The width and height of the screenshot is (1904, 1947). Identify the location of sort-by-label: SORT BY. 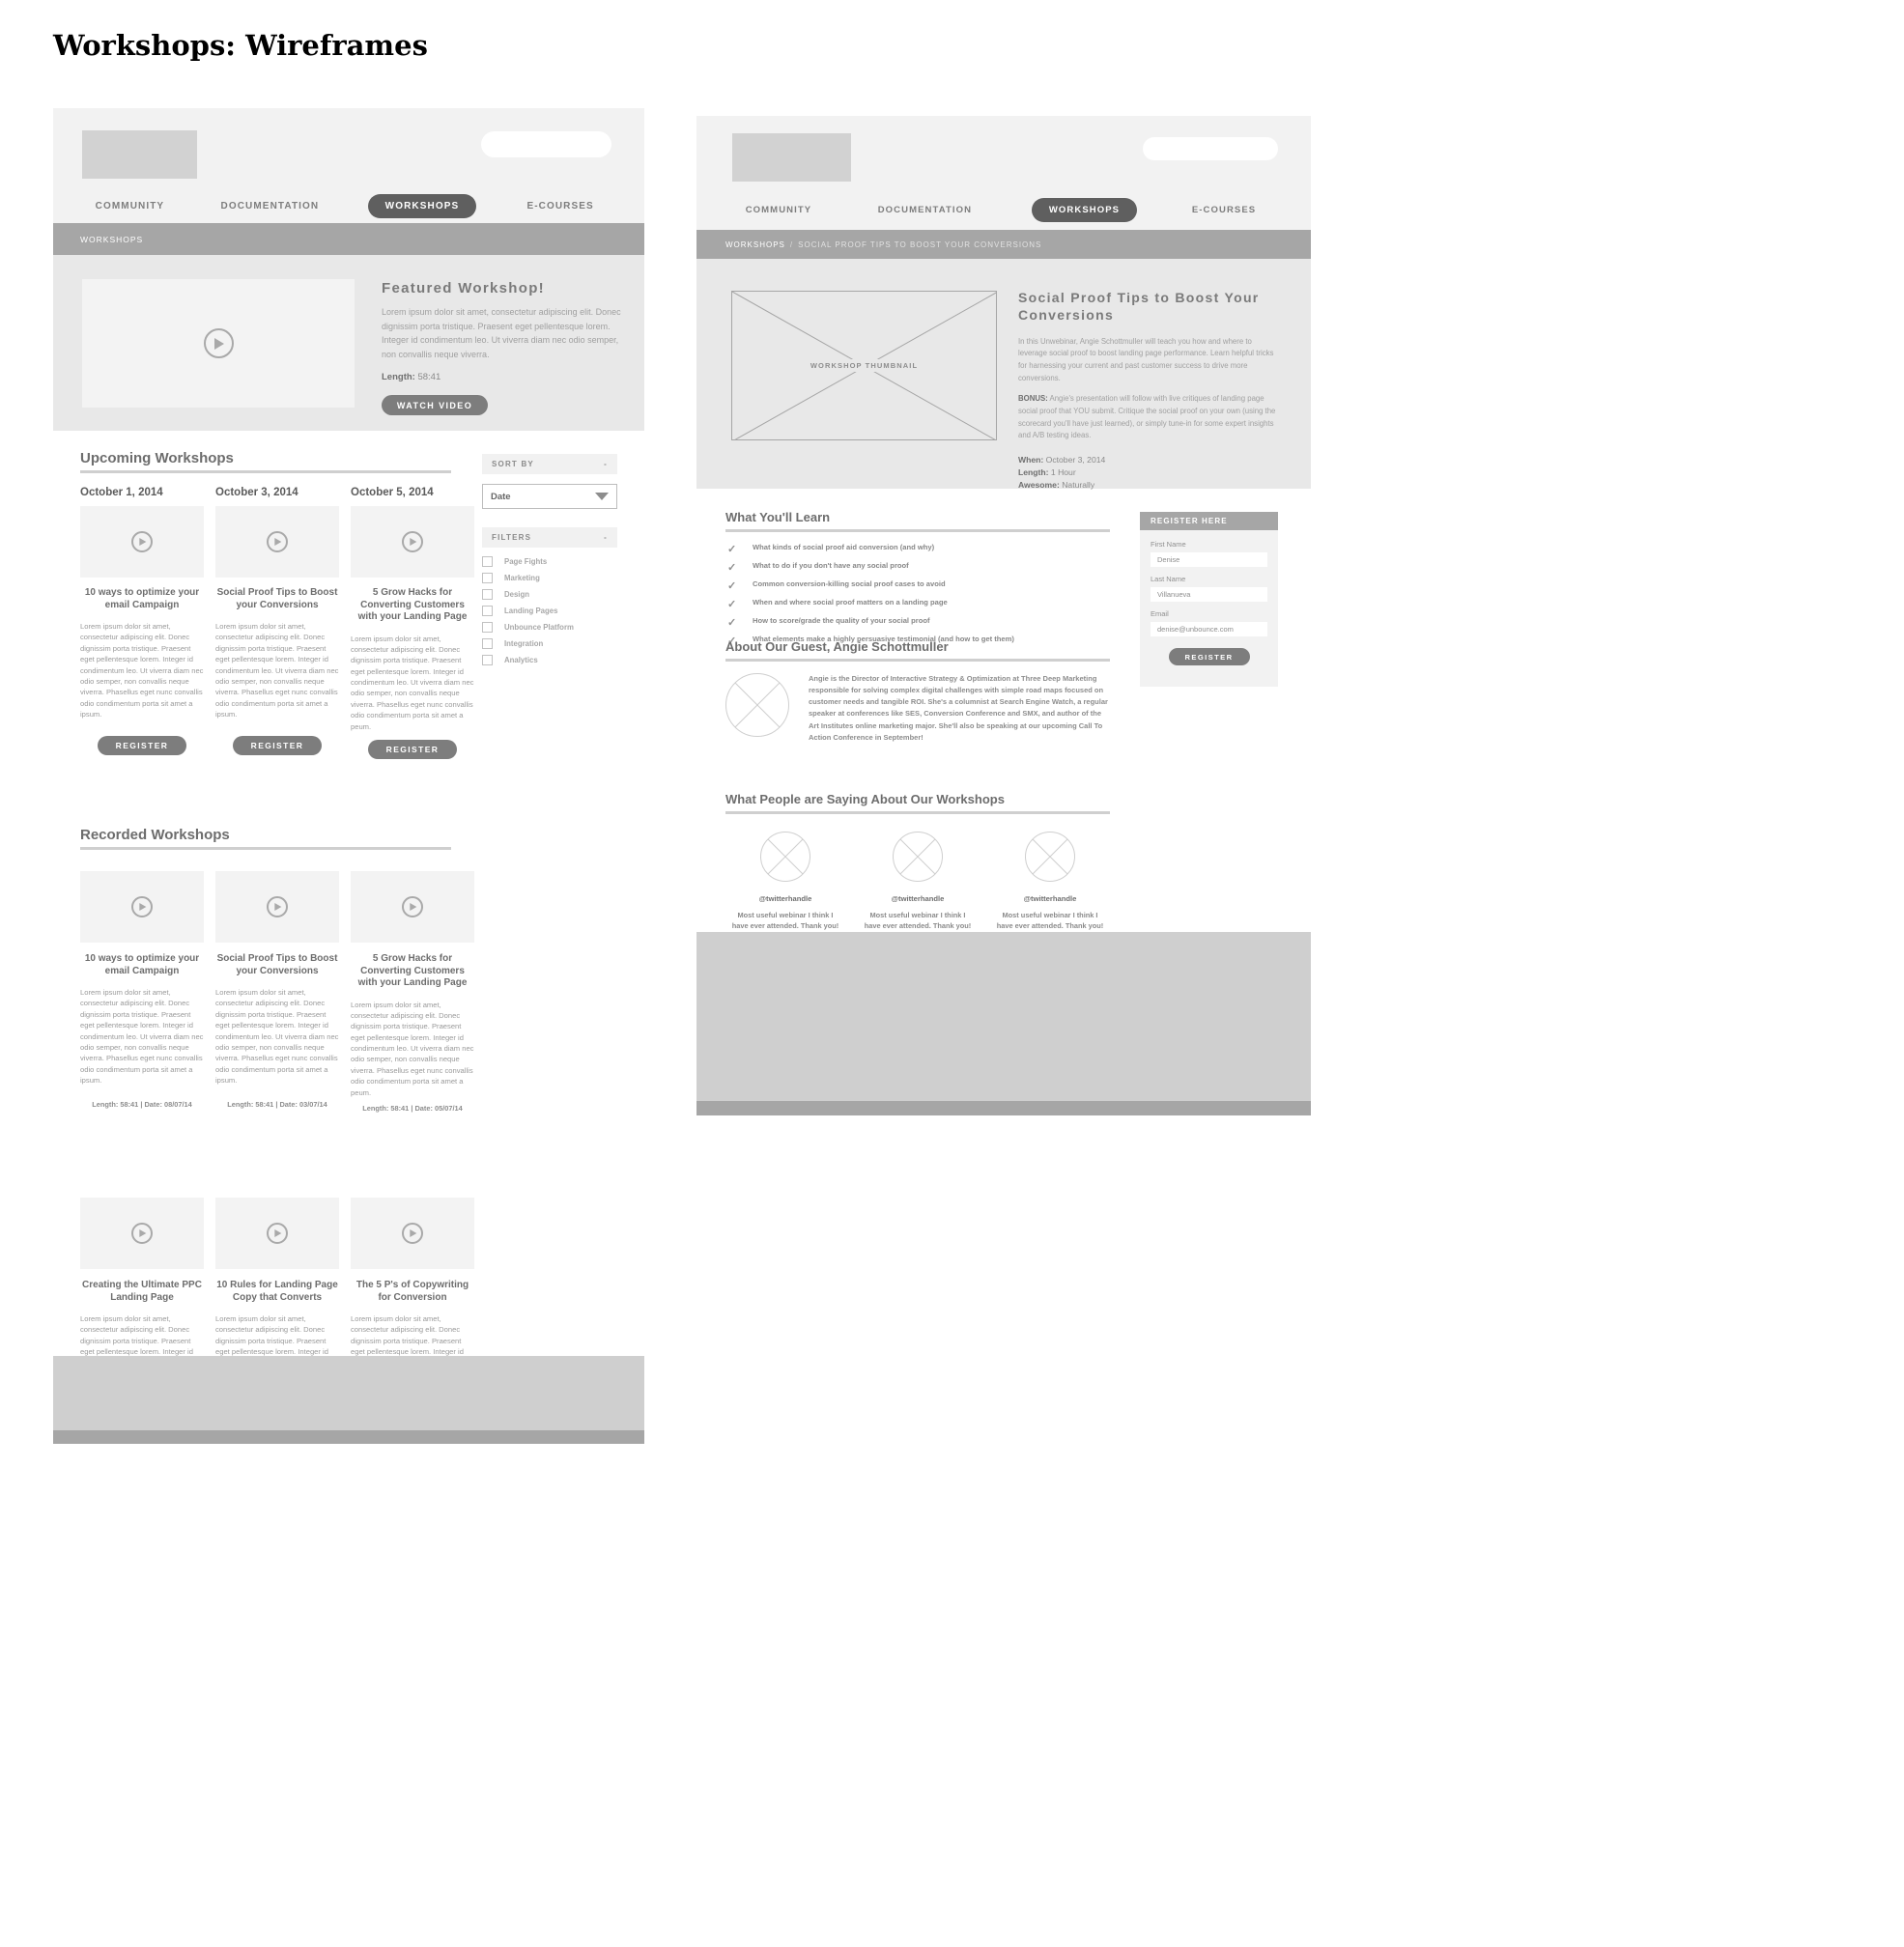
(513, 464).